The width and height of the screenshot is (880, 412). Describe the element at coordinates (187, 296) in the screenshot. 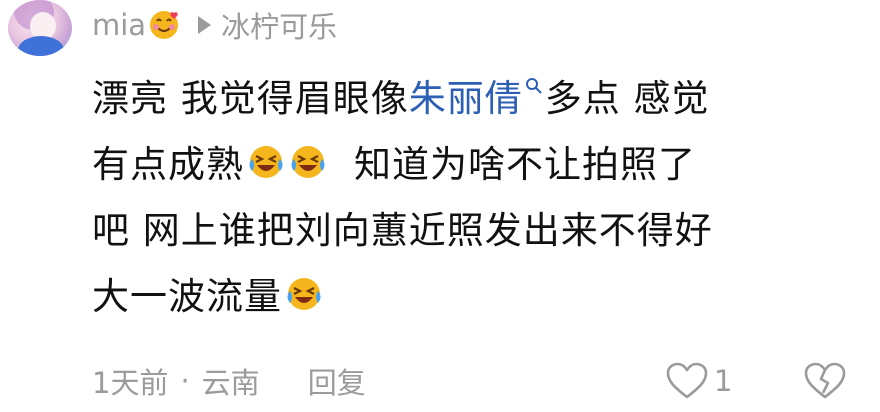

I see `comment-text: 大一波流量` at that location.